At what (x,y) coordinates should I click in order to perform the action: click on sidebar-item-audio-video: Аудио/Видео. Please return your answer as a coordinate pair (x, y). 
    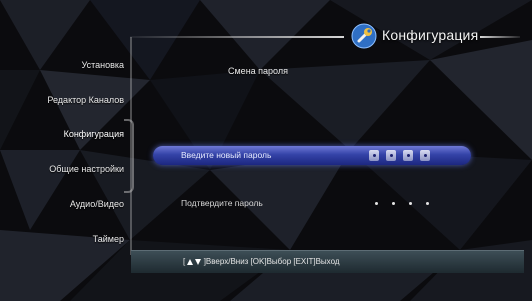
    Looking at the image, I should click on (97, 204).